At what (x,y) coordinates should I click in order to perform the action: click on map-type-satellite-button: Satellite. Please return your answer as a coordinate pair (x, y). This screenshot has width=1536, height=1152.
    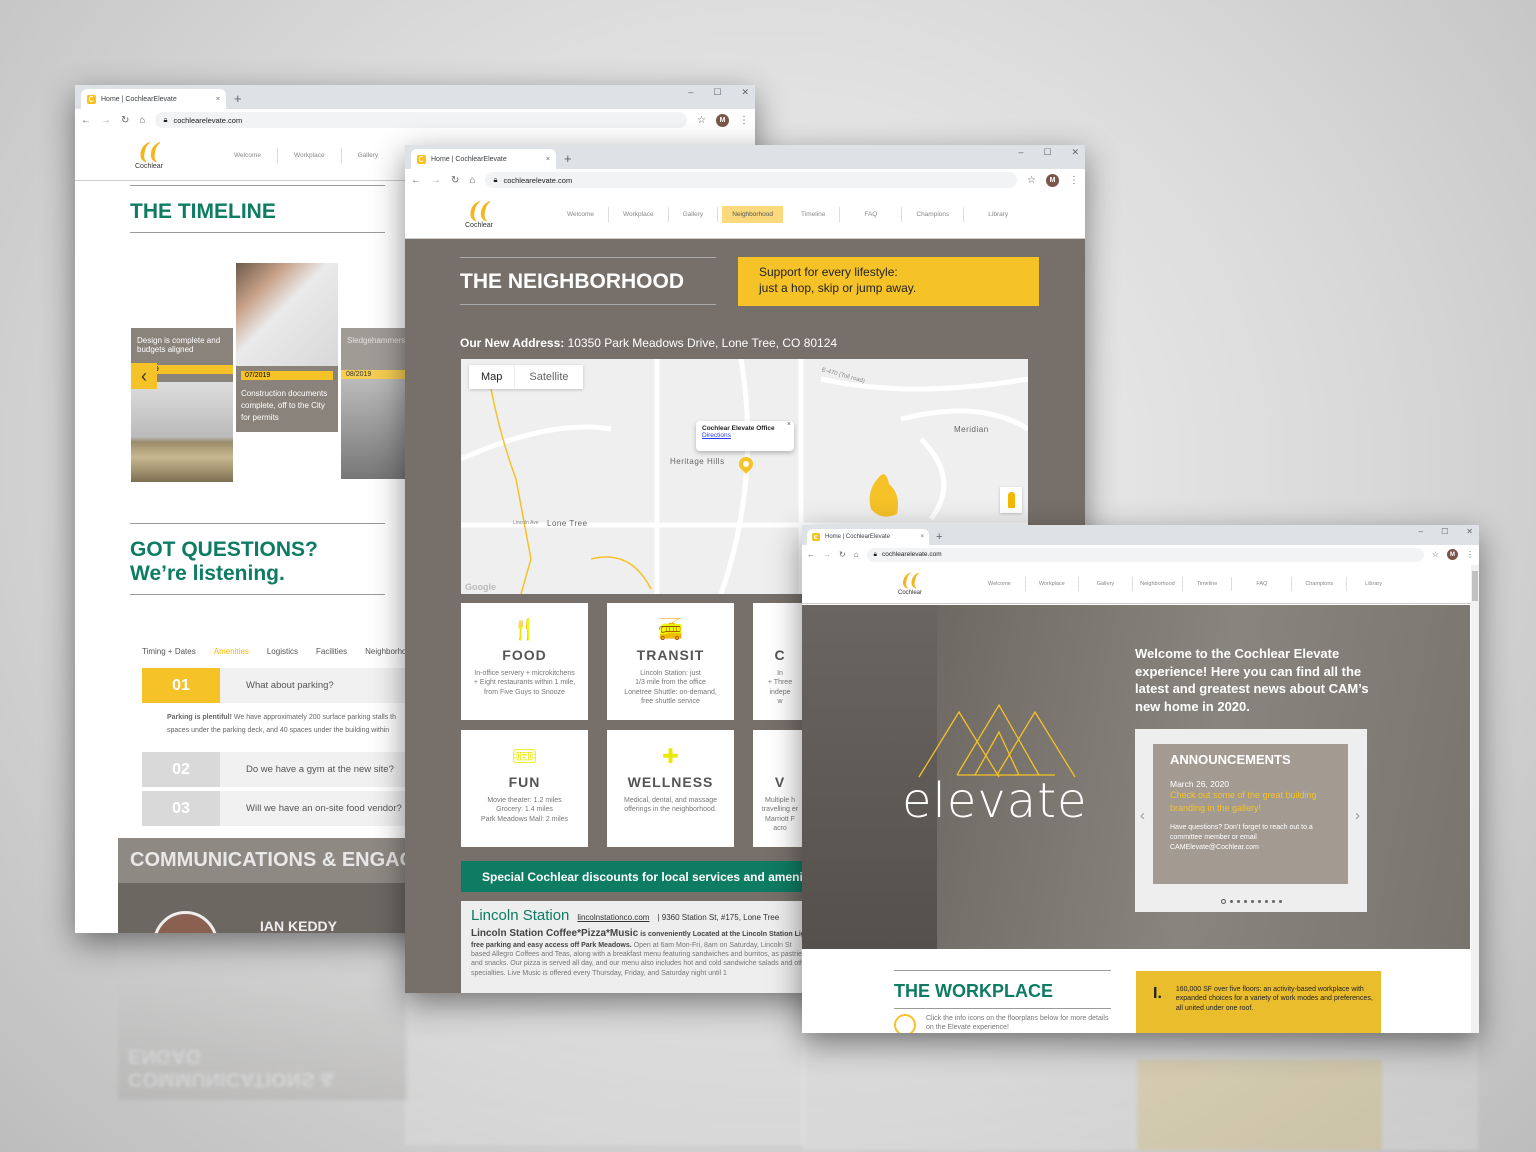
    Looking at the image, I should click on (548, 377).